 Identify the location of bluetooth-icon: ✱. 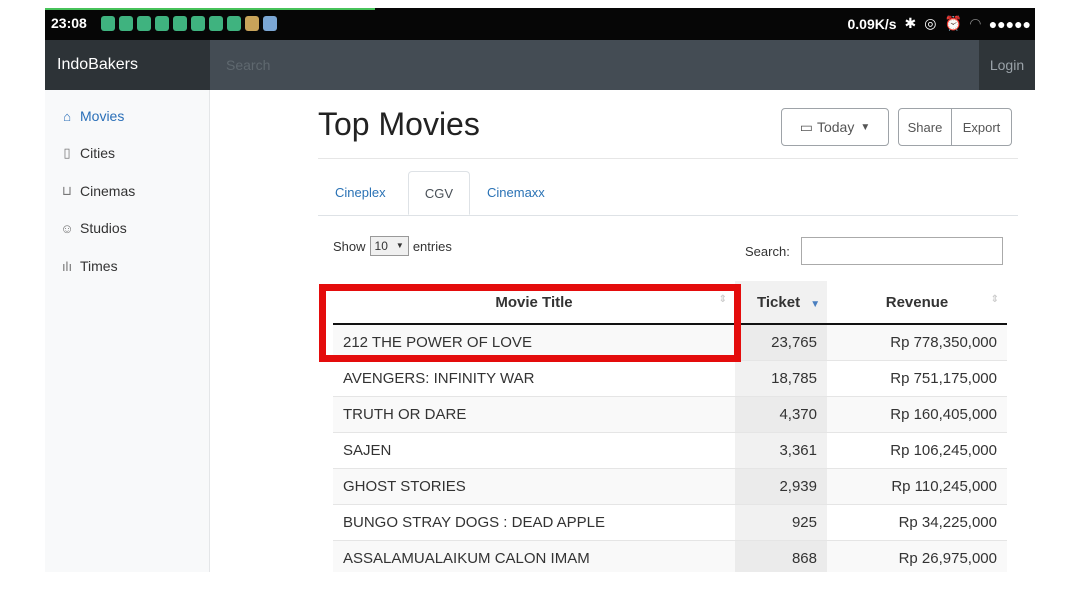
(910, 23).